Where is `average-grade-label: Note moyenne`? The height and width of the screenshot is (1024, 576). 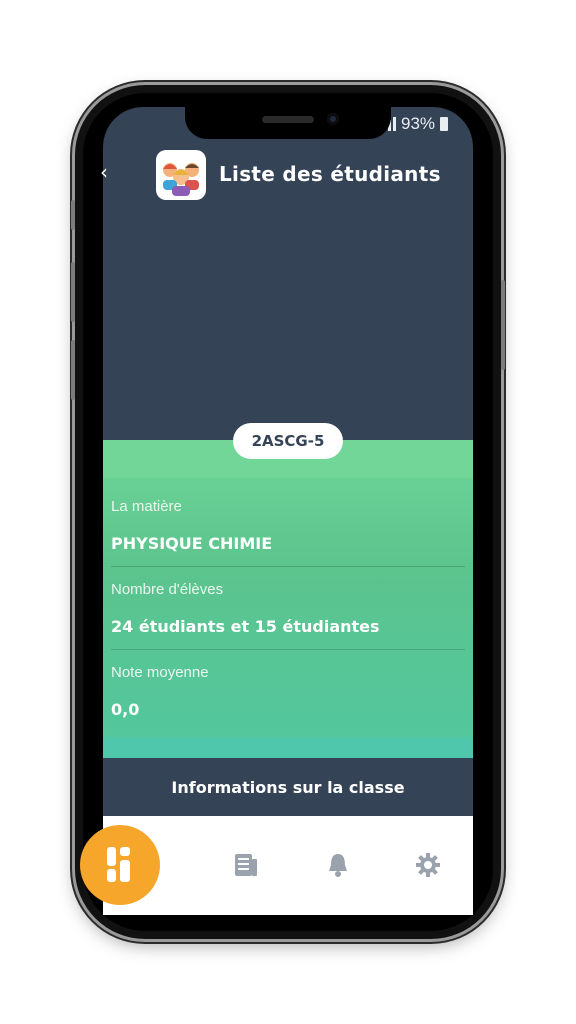 average-grade-label: Note moyenne is located at coordinates (160, 672).